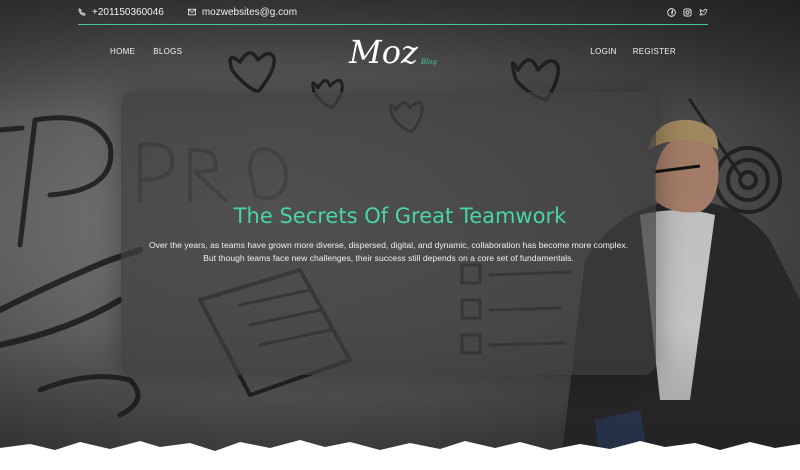  What do you see at coordinates (400, 216) in the screenshot?
I see `hero-title: The Secrets Of Great Teamwork` at bounding box center [400, 216].